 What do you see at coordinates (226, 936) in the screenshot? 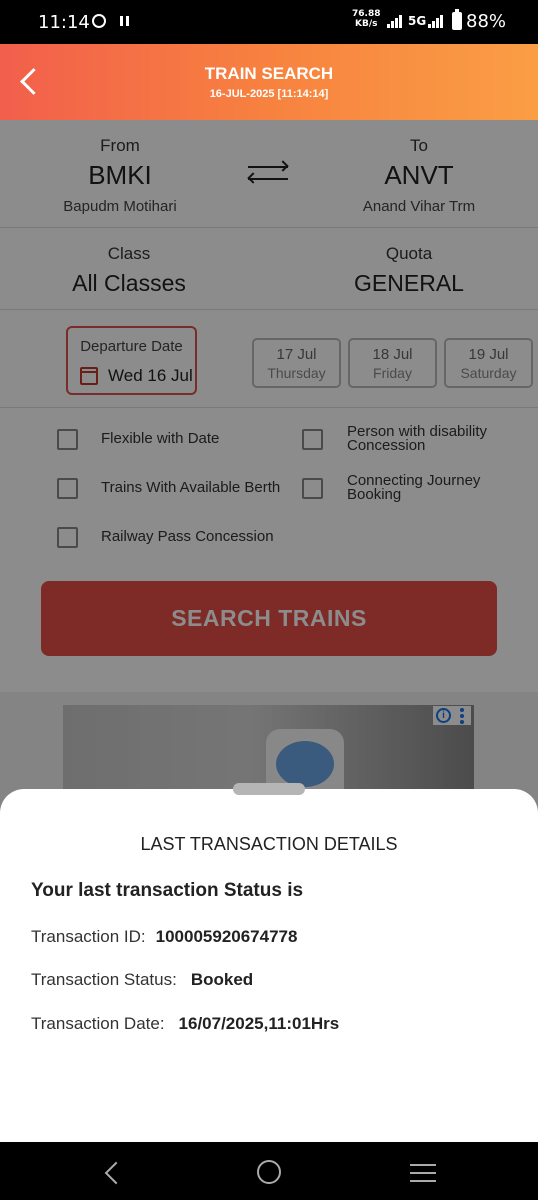
I see `transaction-id-value: 100005920674778` at bounding box center [226, 936].